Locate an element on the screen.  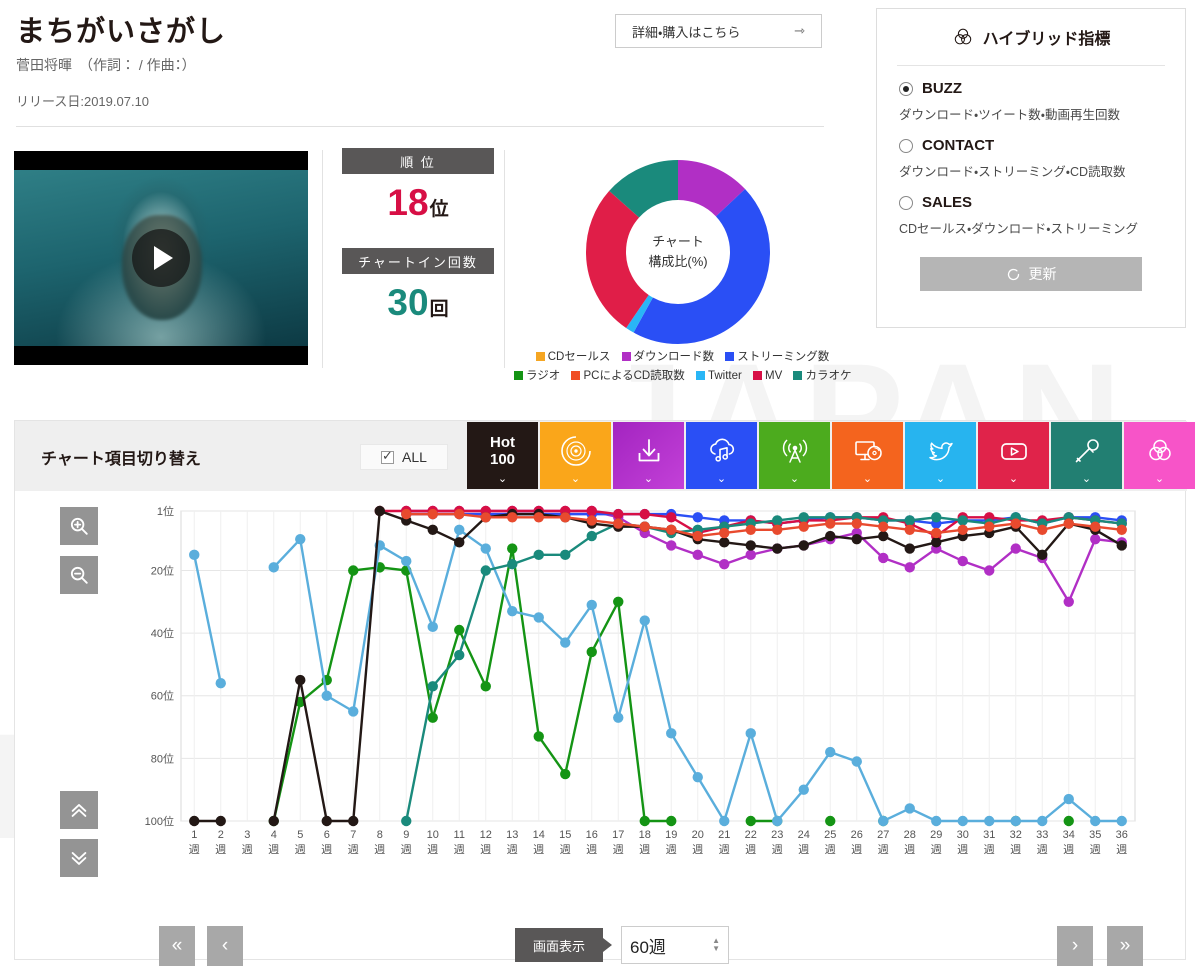
legend-item: Twitter is located at coordinates (718, 376).